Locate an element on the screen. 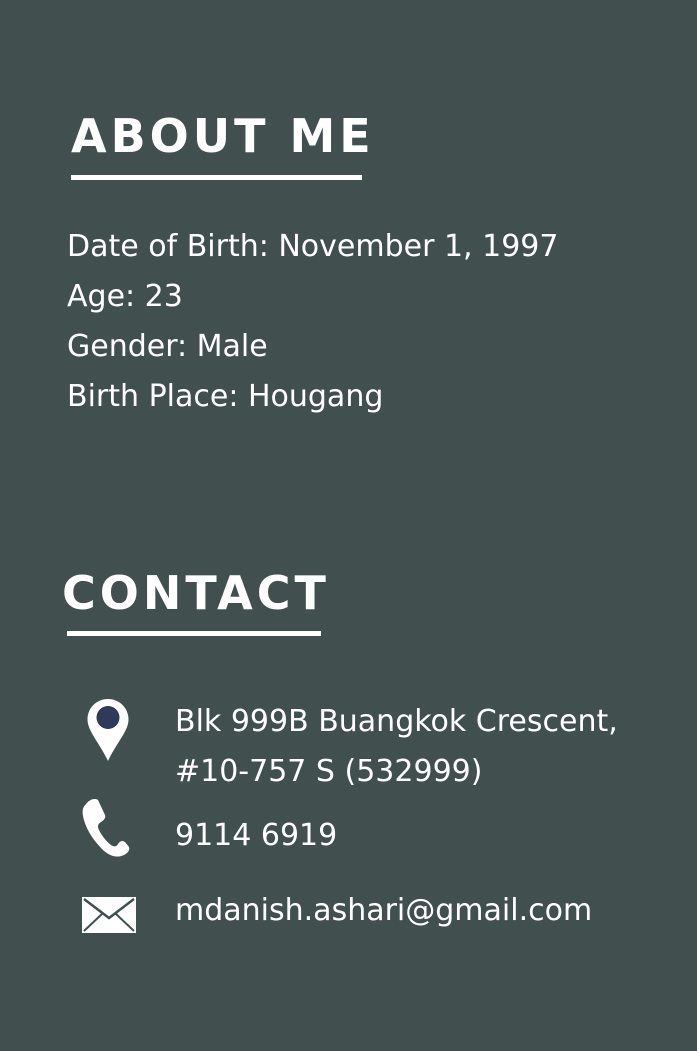 This screenshot has width=697, height=1051. about-me-underline is located at coordinates (216, 177).